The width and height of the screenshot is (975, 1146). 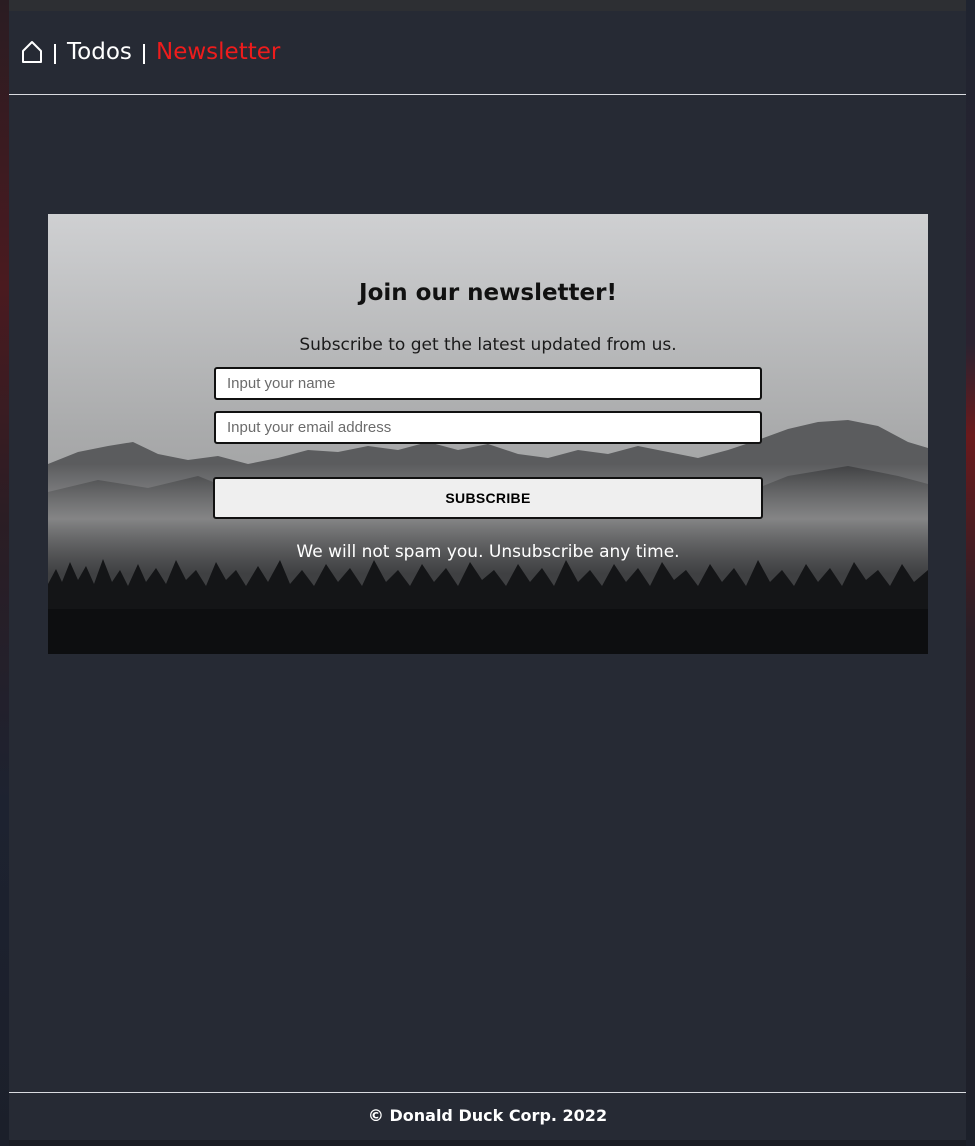 I want to click on footer: © Donald Duck Corp. 2022, so click(x=487, y=1116).